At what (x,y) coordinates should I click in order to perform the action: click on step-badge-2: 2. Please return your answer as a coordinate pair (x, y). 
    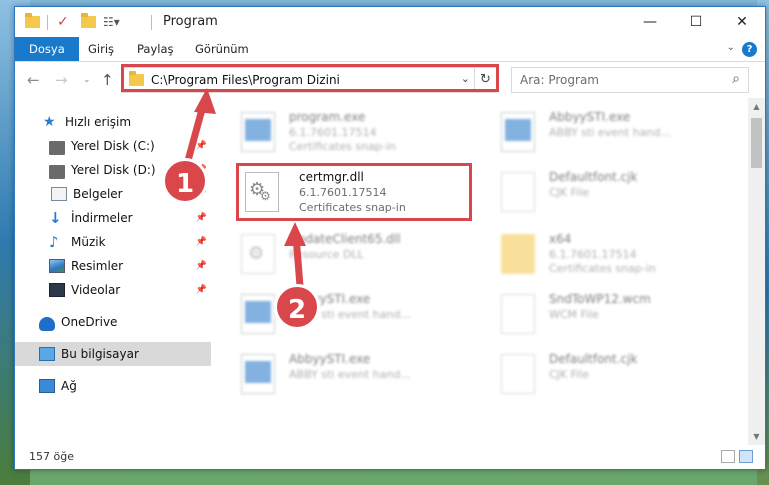
    Looking at the image, I should click on (297, 307).